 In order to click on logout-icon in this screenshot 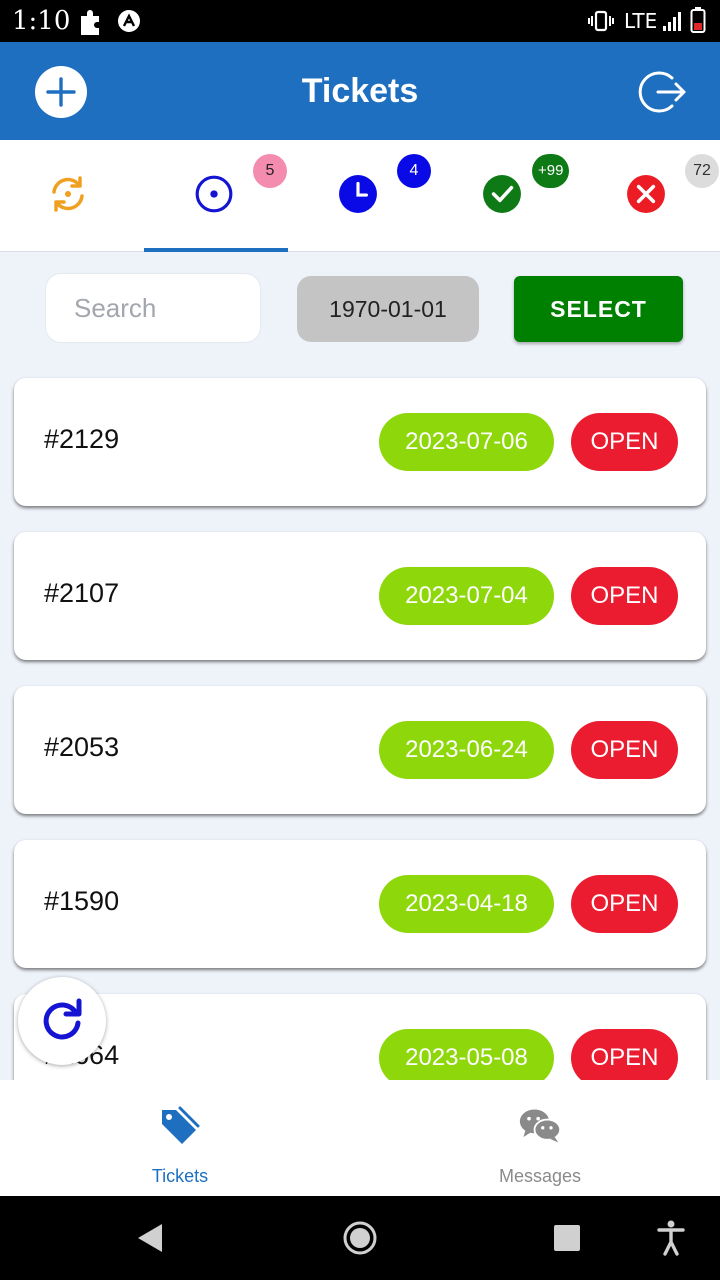, I will do `click(662, 92)`.